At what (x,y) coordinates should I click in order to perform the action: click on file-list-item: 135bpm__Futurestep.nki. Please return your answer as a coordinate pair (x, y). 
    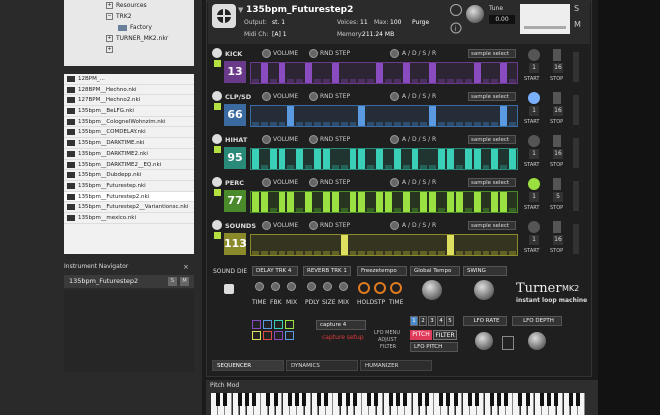
    Looking at the image, I should click on (129, 186).